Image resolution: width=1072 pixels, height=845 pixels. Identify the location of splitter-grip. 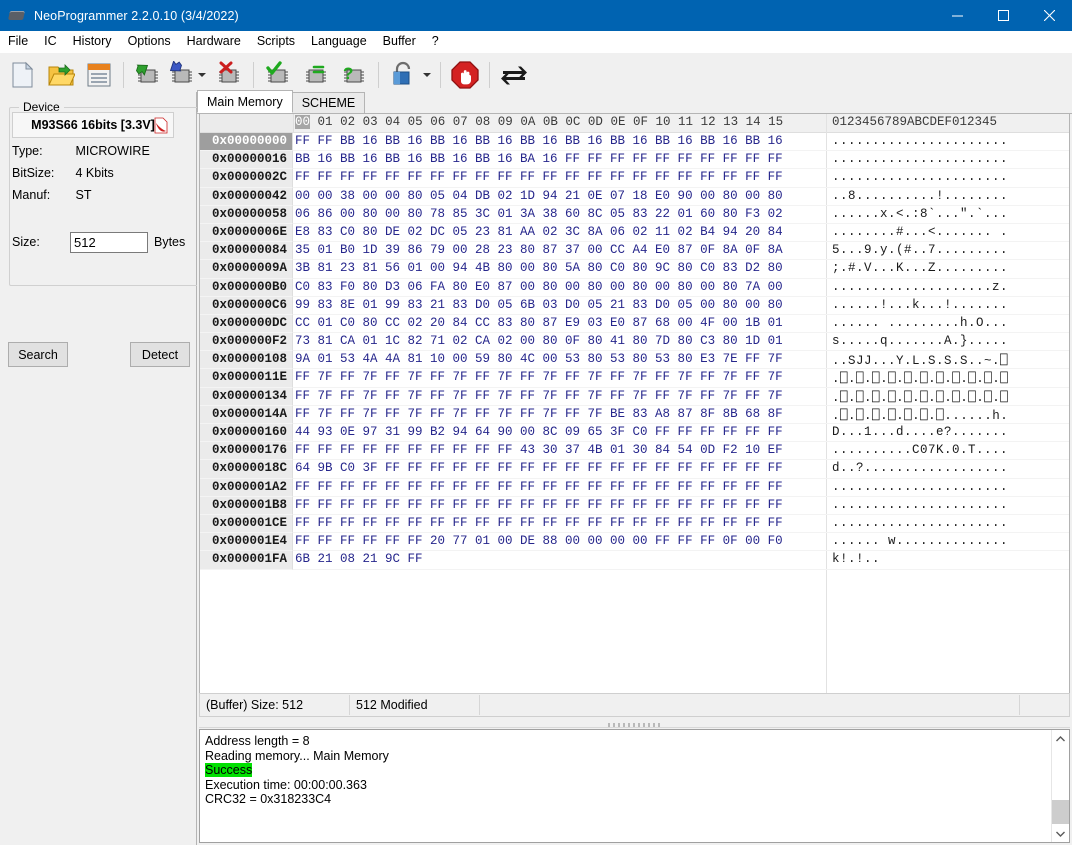
(634, 725).